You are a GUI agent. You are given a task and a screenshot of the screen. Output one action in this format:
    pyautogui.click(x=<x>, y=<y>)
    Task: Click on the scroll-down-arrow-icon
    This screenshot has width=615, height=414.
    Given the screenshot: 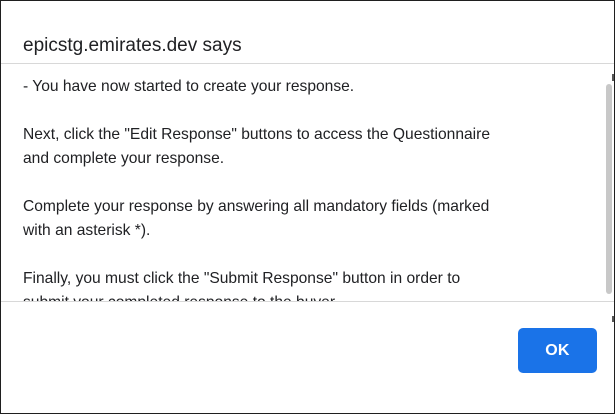 What is the action you would take?
    pyautogui.click(x=613, y=319)
    